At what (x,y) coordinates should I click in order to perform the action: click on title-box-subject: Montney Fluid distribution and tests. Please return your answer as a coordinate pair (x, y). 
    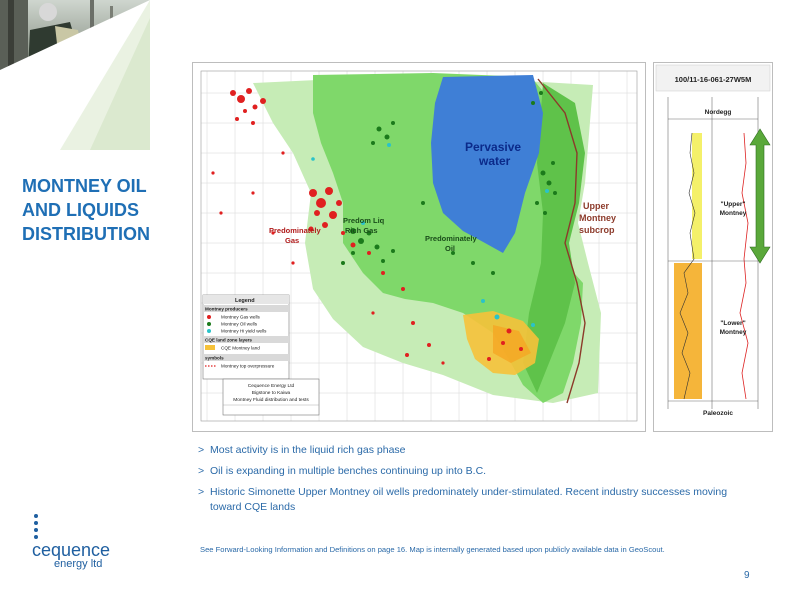
    Looking at the image, I should click on (271, 400).